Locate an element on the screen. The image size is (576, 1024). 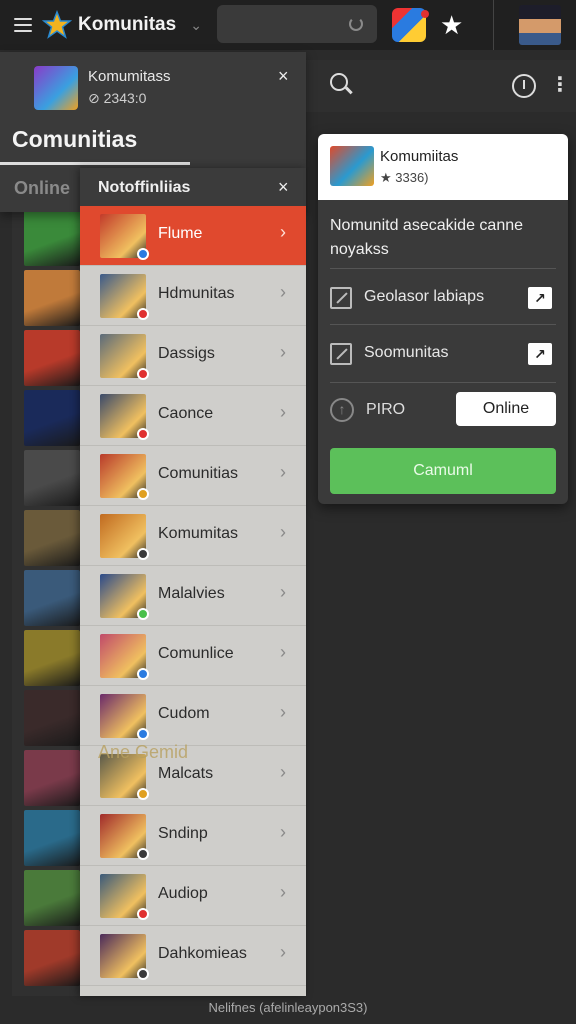
option-row: Geolasor labiaps ↗ is located at coordinates (443, 298).